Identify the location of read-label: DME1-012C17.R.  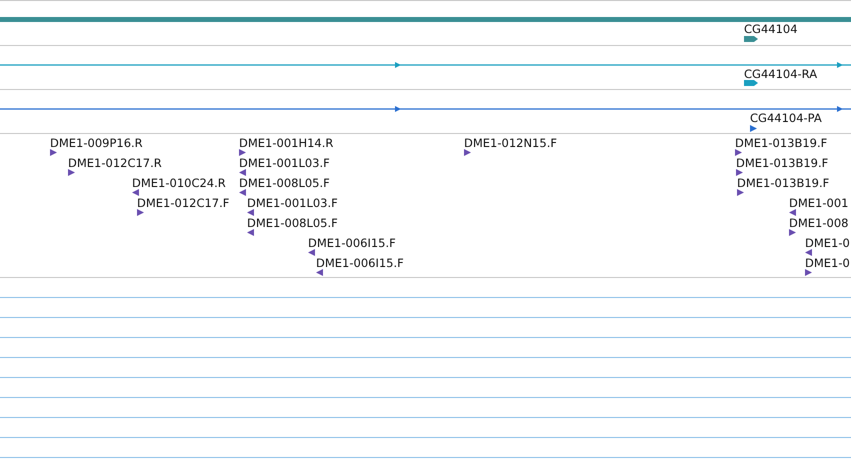
(115, 163).